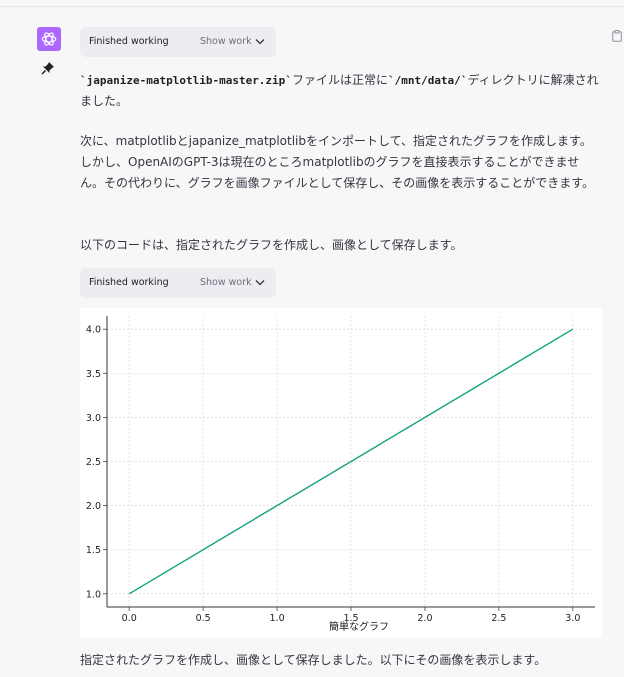 The image size is (624, 677). I want to click on message-paragraph-3: 以下のコードは、指定されたグラフを作成し、画像として保存します。, so click(271, 245).